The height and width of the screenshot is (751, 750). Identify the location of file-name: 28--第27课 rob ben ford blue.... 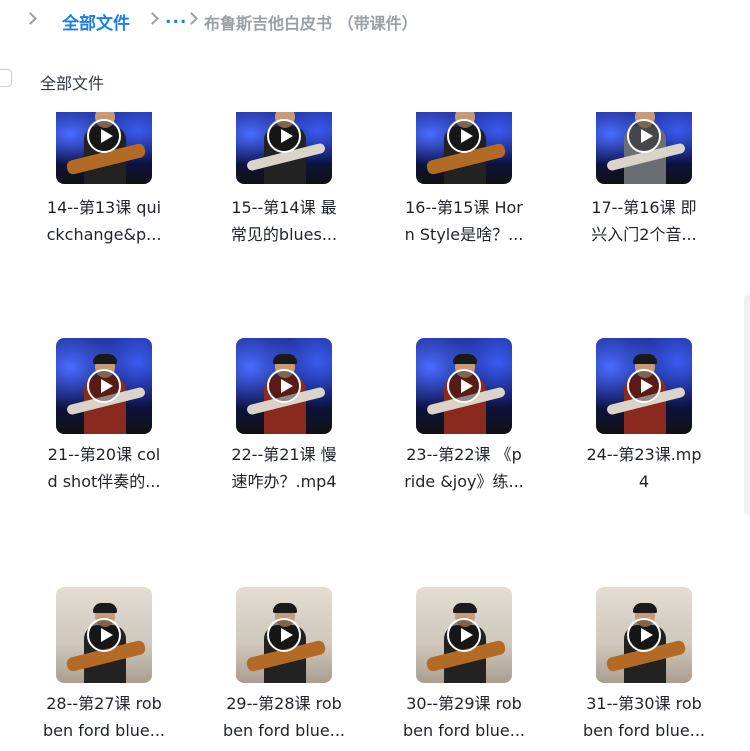
(104, 717).